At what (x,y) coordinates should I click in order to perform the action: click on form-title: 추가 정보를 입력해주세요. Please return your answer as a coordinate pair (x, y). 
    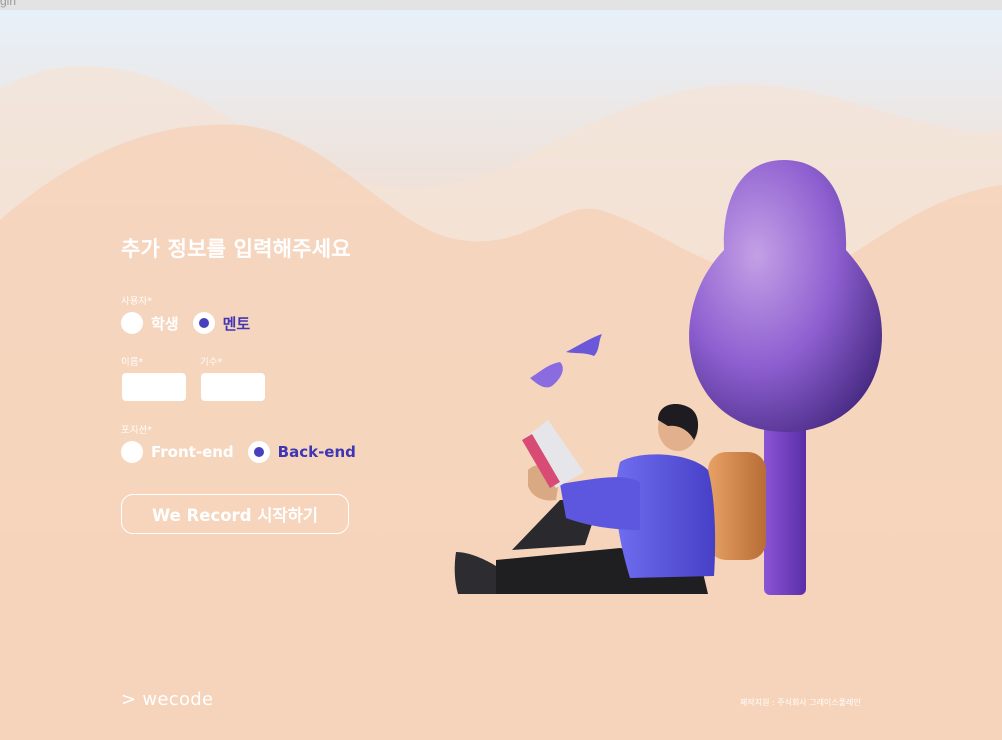
    Looking at the image, I should click on (236, 249).